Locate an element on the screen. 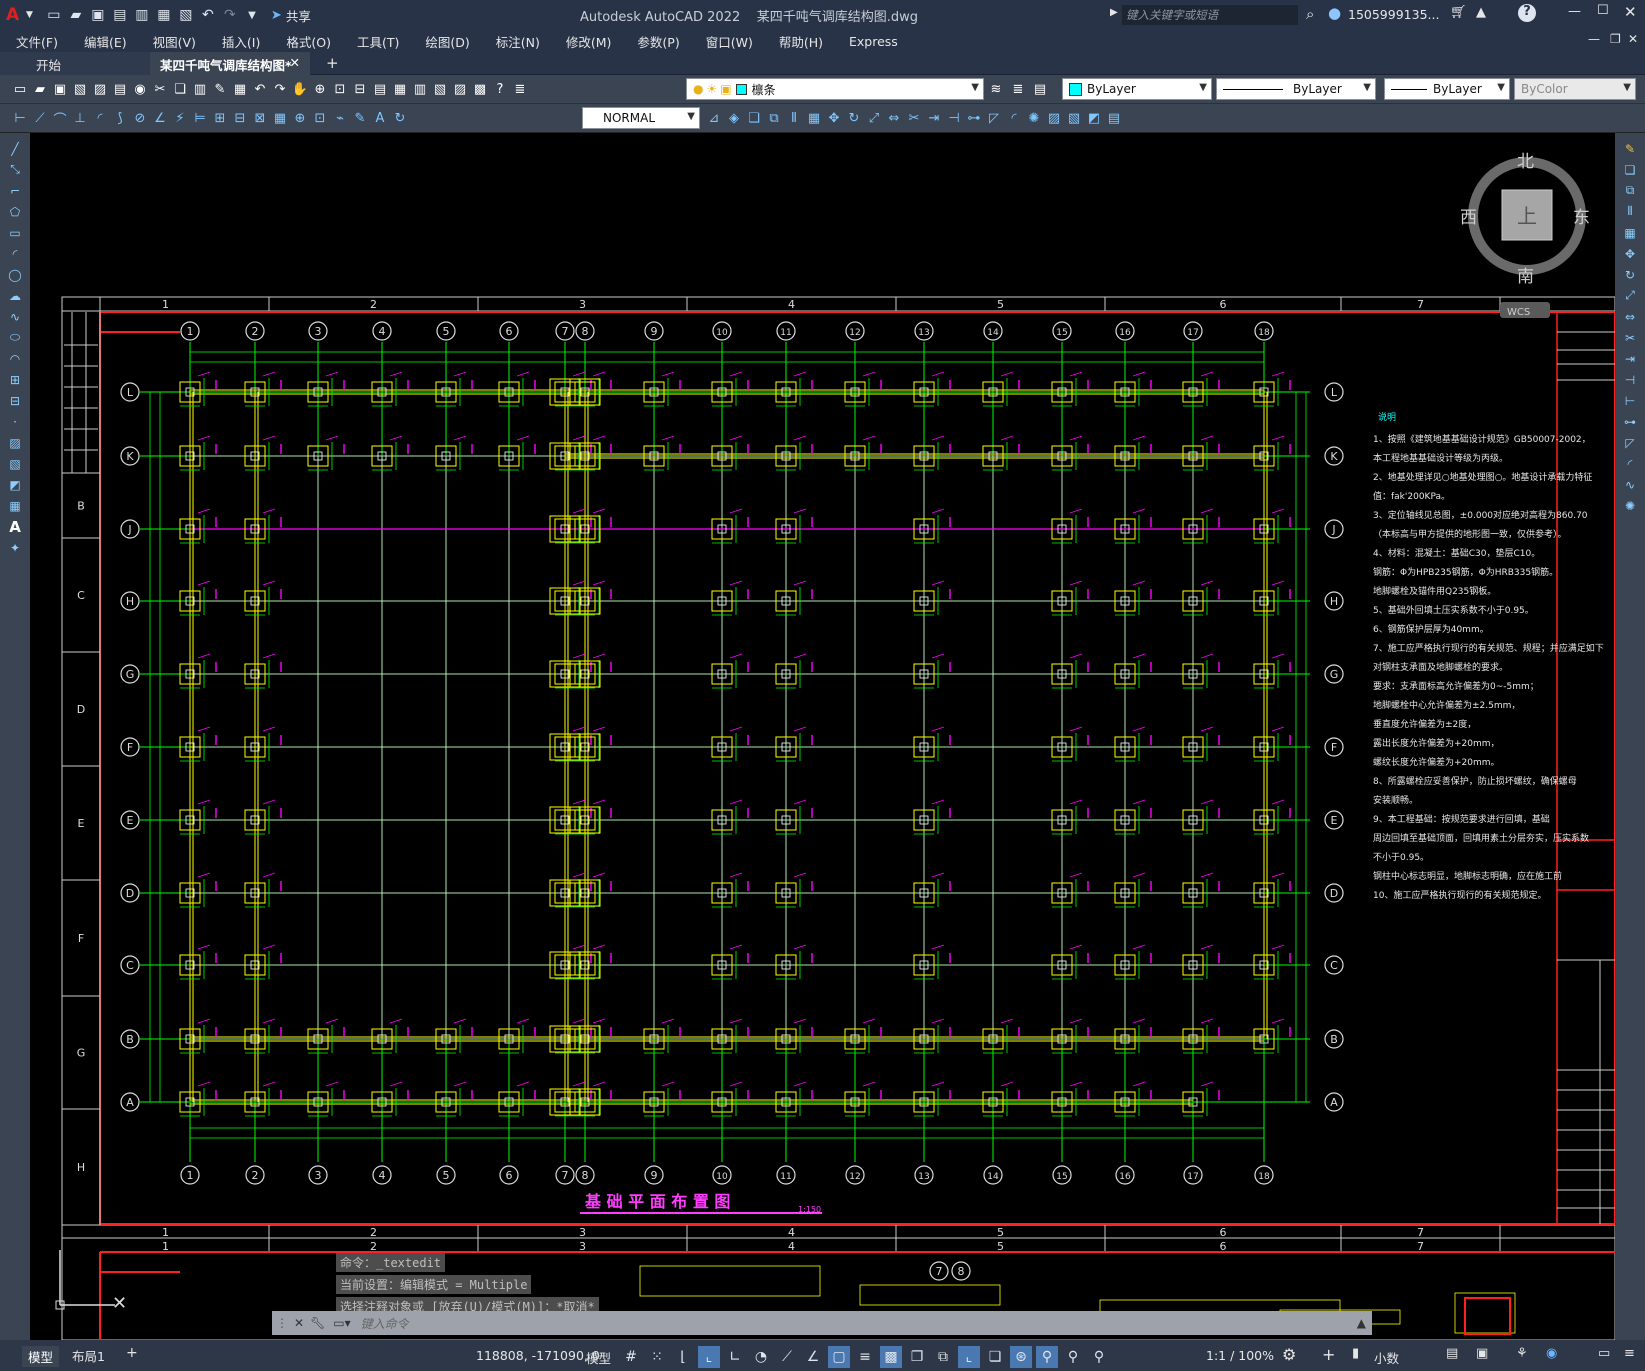 The width and height of the screenshot is (1645, 1371). lineweight-icon: ≡ is located at coordinates (865, 1357).